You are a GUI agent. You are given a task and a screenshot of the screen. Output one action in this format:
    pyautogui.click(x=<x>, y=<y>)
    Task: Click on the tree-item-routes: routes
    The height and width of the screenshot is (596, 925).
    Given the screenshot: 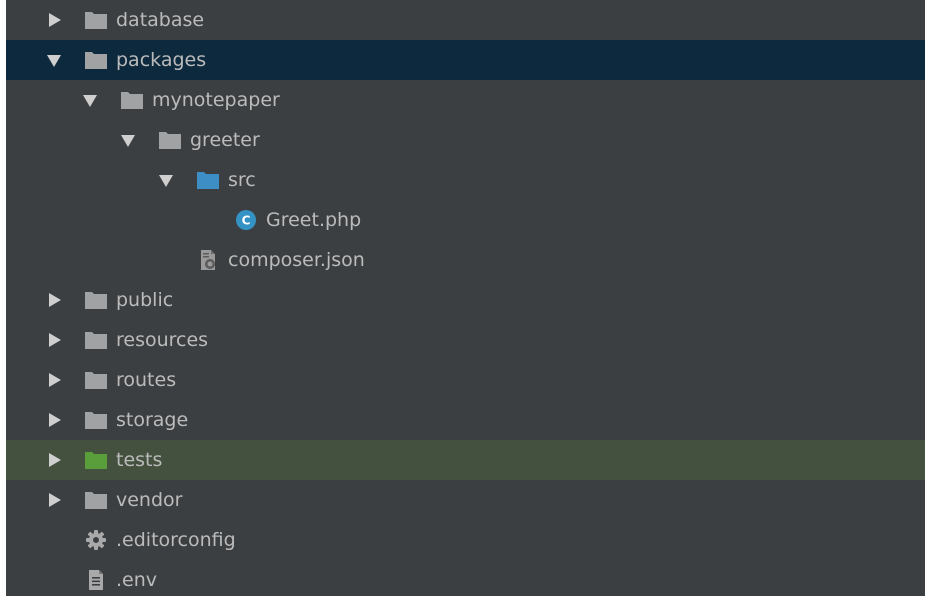 What is the action you would take?
    pyautogui.click(x=465, y=380)
    